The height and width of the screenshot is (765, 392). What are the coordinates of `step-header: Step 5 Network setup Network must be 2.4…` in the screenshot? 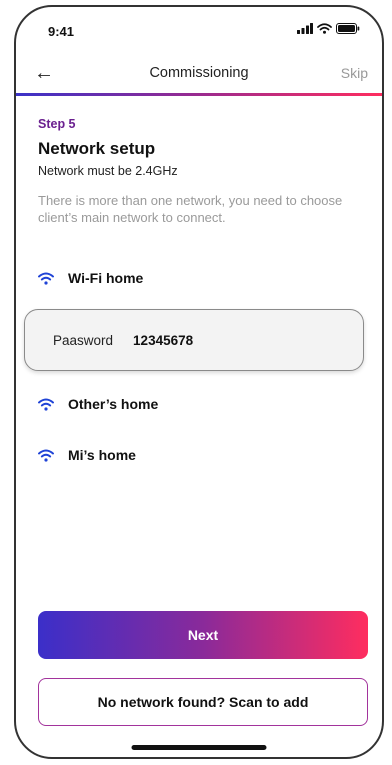 It's located at (202, 171).